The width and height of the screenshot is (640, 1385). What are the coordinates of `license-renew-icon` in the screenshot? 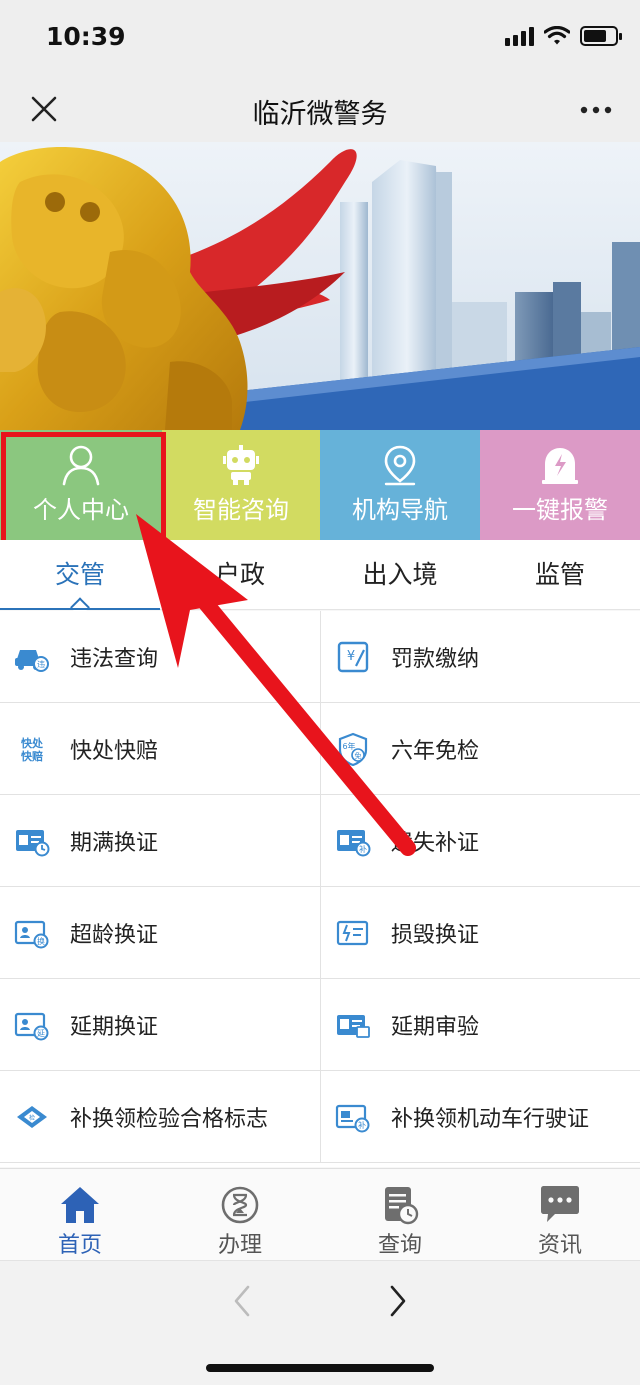 It's located at (33, 842).